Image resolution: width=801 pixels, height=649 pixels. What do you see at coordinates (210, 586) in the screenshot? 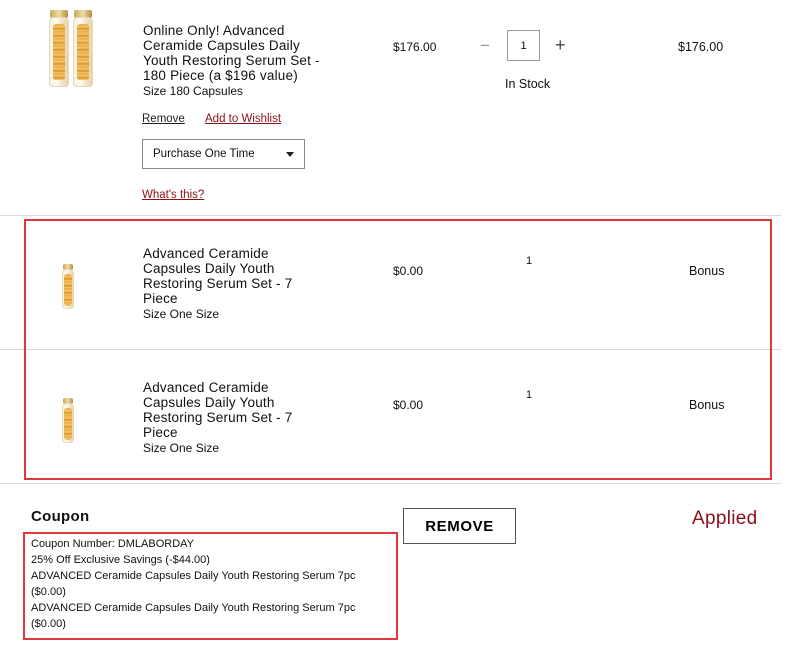
I see `coupon-details-highlight` at bounding box center [210, 586].